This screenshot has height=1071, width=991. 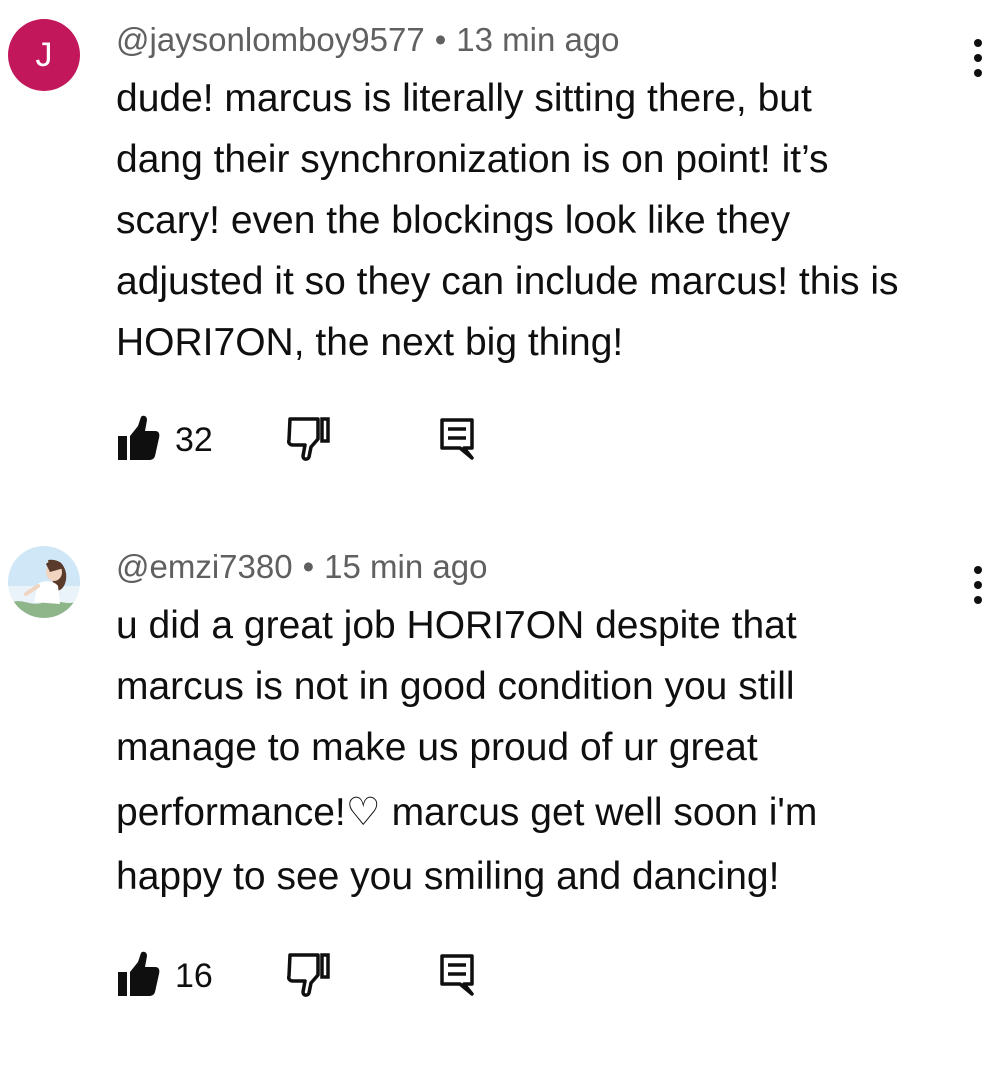 I want to click on avatar, so click(x=44, y=582).